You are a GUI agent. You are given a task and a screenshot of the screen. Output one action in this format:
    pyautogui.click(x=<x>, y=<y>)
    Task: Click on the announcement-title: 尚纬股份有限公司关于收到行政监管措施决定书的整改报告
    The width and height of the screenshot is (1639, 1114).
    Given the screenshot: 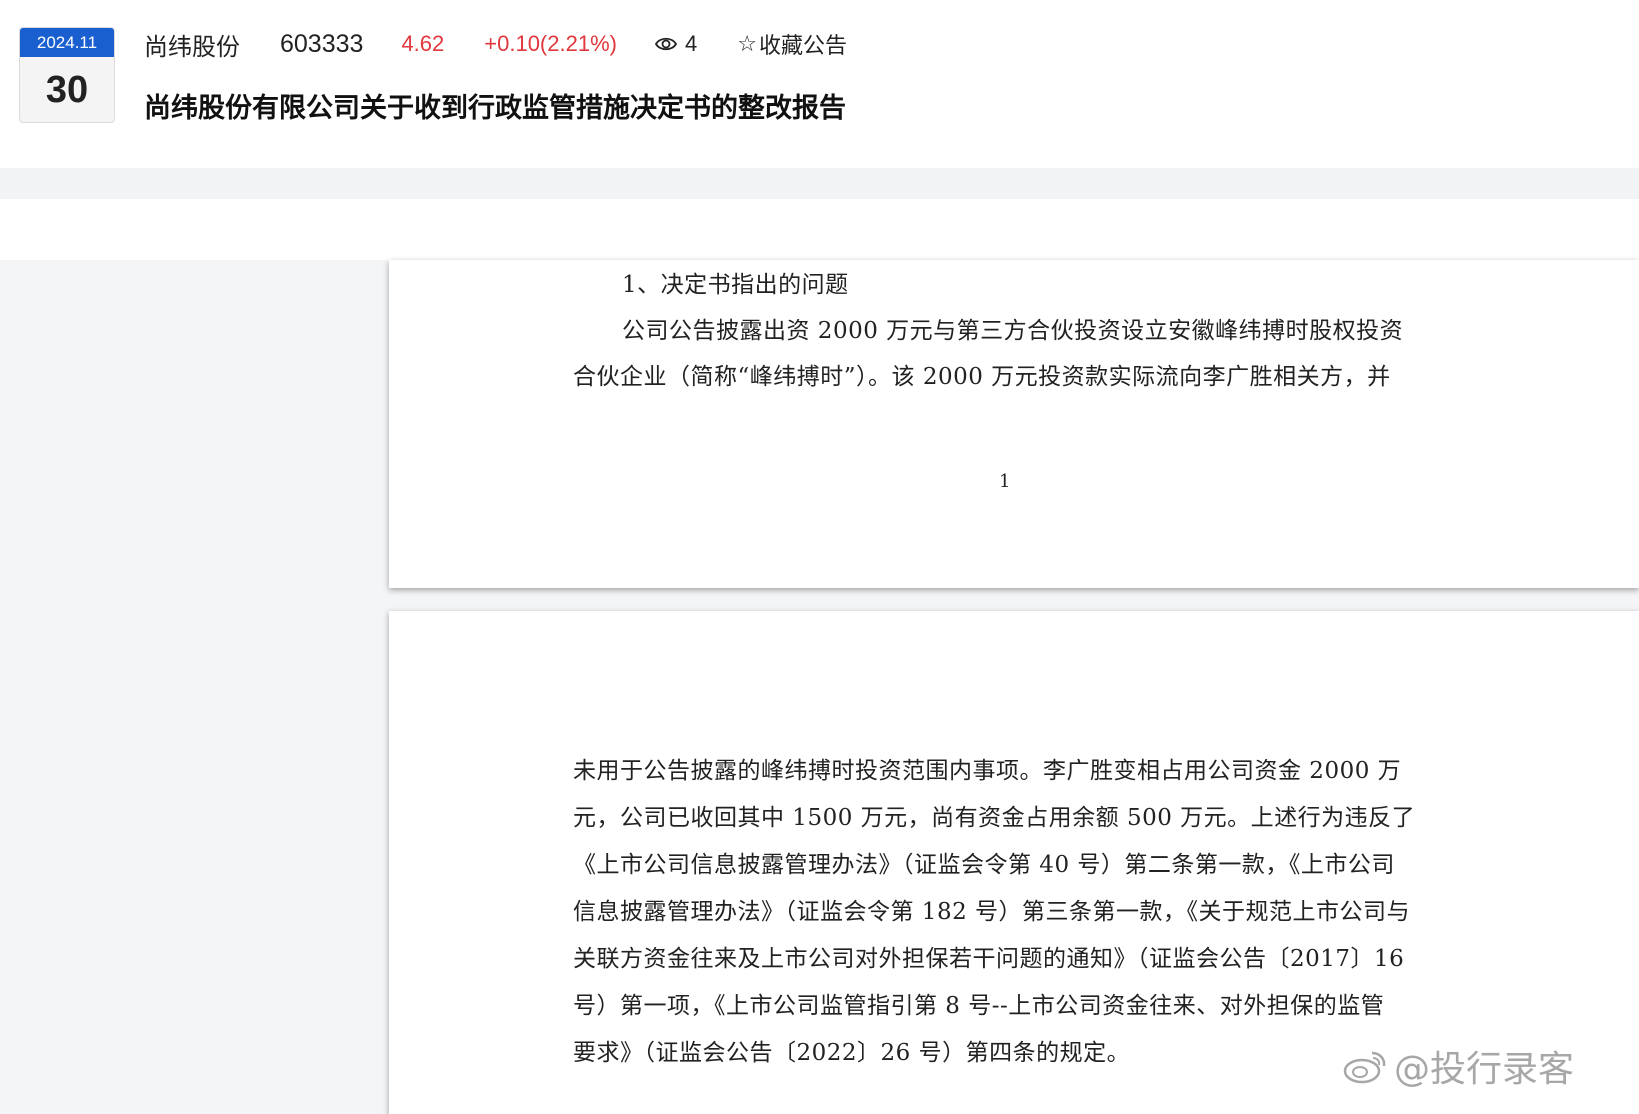 What is the action you would take?
    pyautogui.click(x=495, y=108)
    